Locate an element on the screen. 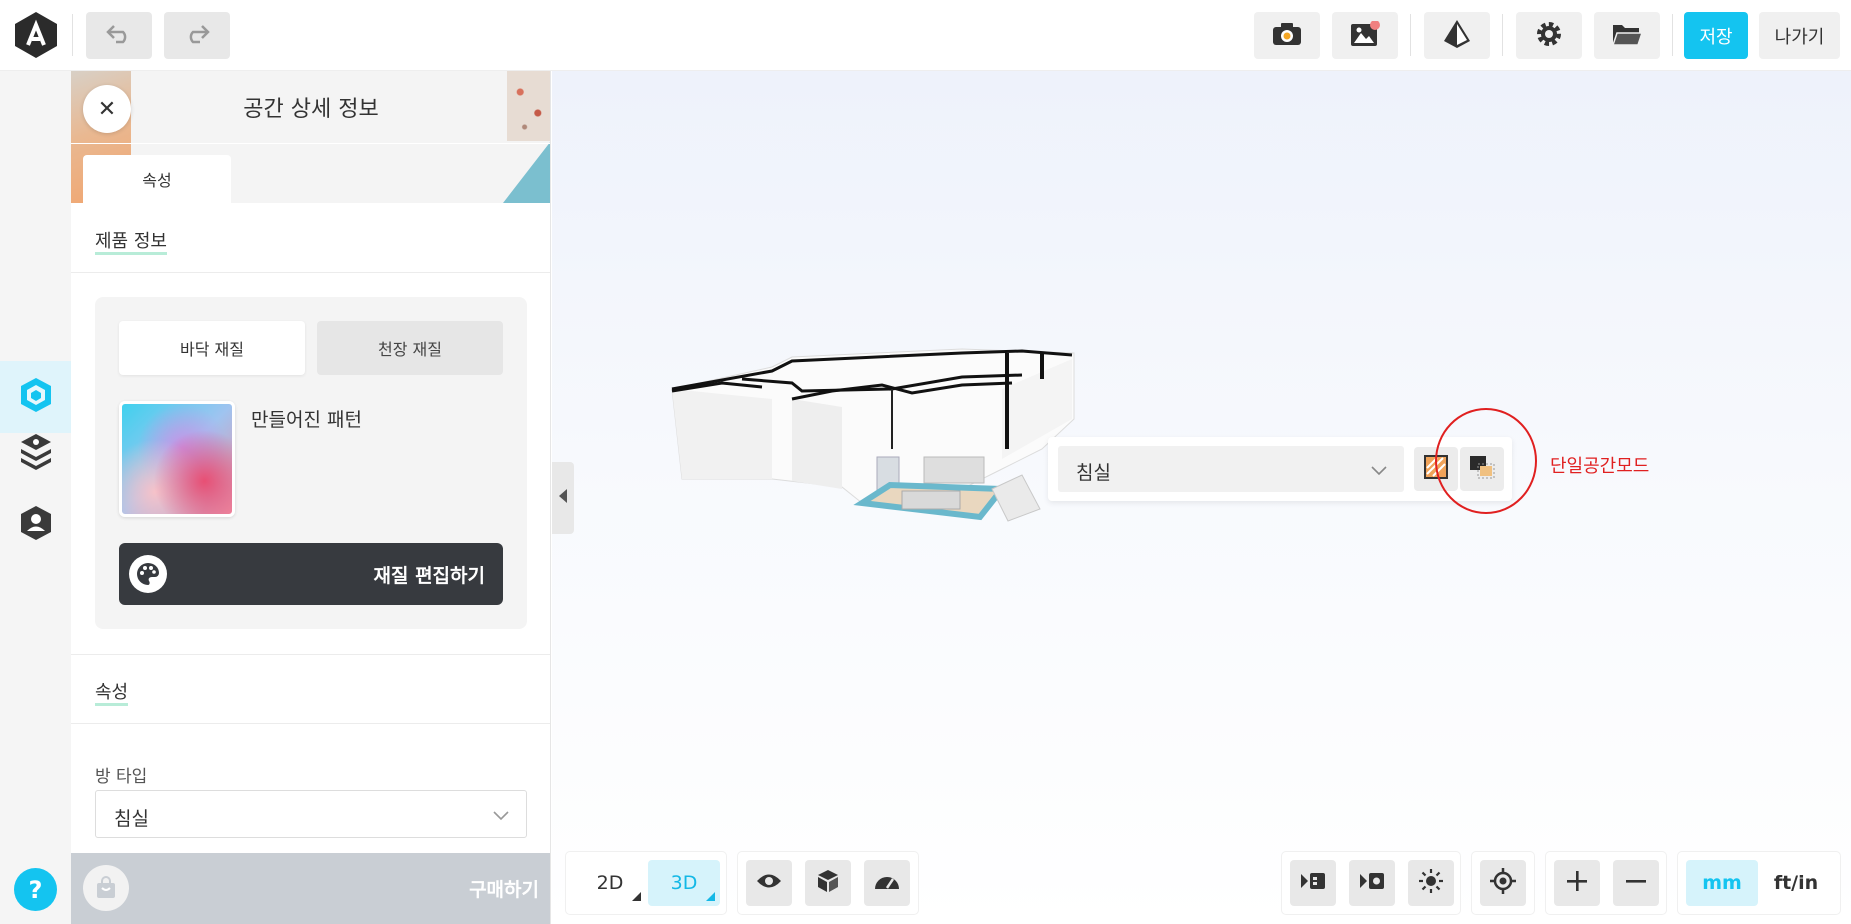  sidebar-item-layers is located at coordinates (35, 453).